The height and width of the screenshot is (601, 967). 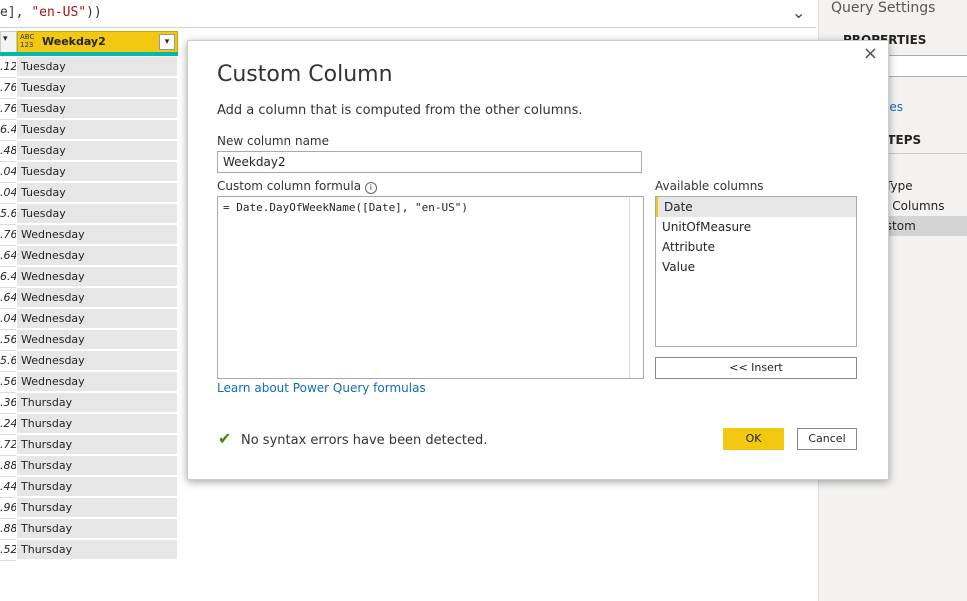 I want to click on column-header-weekday2: ABC 123 Weekday2 ▾, so click(x=97, y=42).